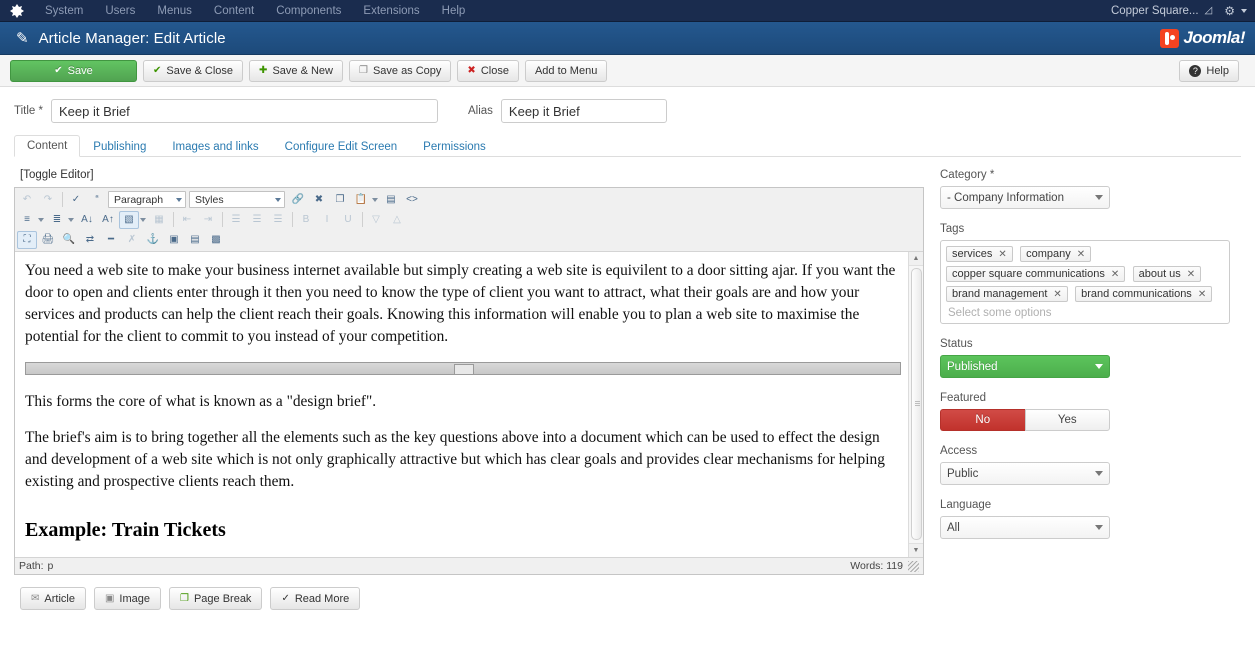 This screenshot has width=1255, height=649. I want to click on unlink-icon: ✖, so click(319, 200).